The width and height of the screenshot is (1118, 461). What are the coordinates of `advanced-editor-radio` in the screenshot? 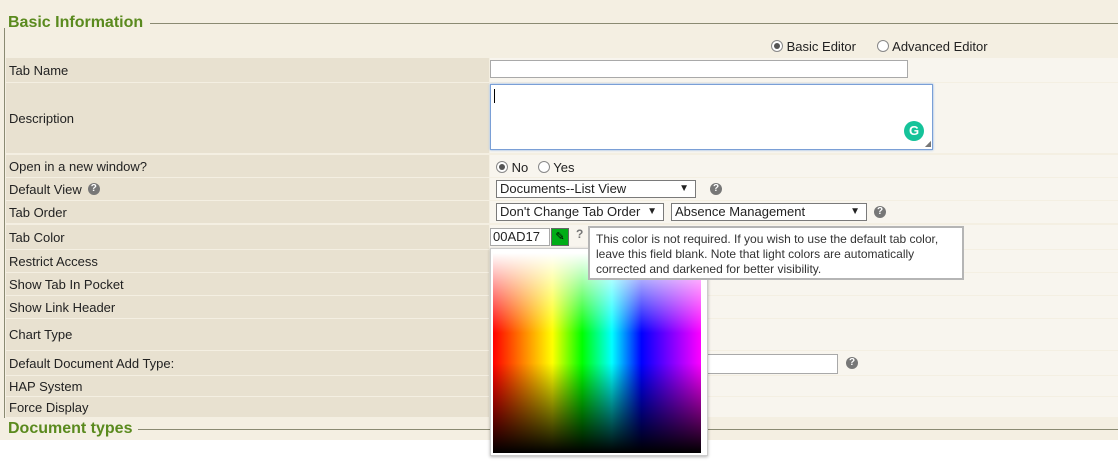 It's located at (883, 46).